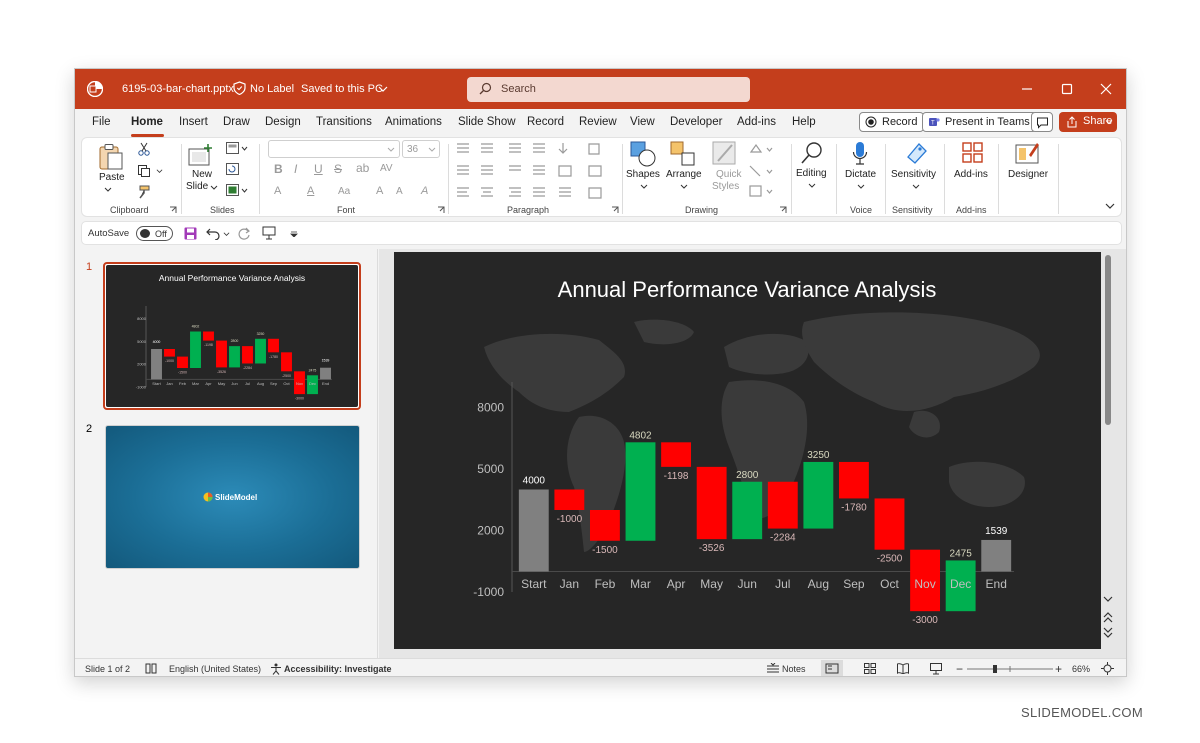 The image size is (1200, 743). What do you see at coordinates (1027, 89) in the screenshot?
I see `minimize-icon` at bounding box center [1027, 89].